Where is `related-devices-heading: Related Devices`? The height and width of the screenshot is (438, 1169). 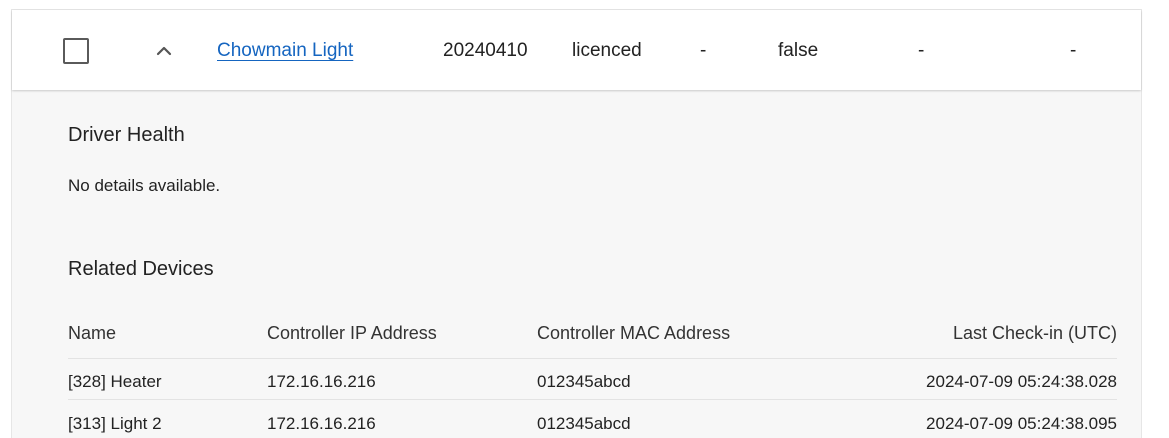 related-devices-heading: Related Devices is located at coordinates (141, 269).